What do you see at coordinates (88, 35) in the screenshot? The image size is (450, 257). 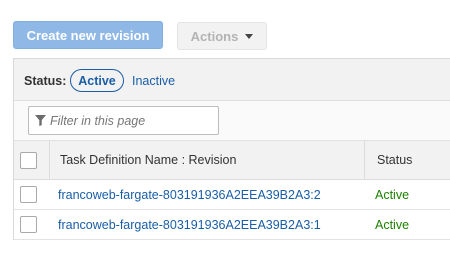 I see `create-new-revision-button: Create new revision` at bounding box center [88, 35].